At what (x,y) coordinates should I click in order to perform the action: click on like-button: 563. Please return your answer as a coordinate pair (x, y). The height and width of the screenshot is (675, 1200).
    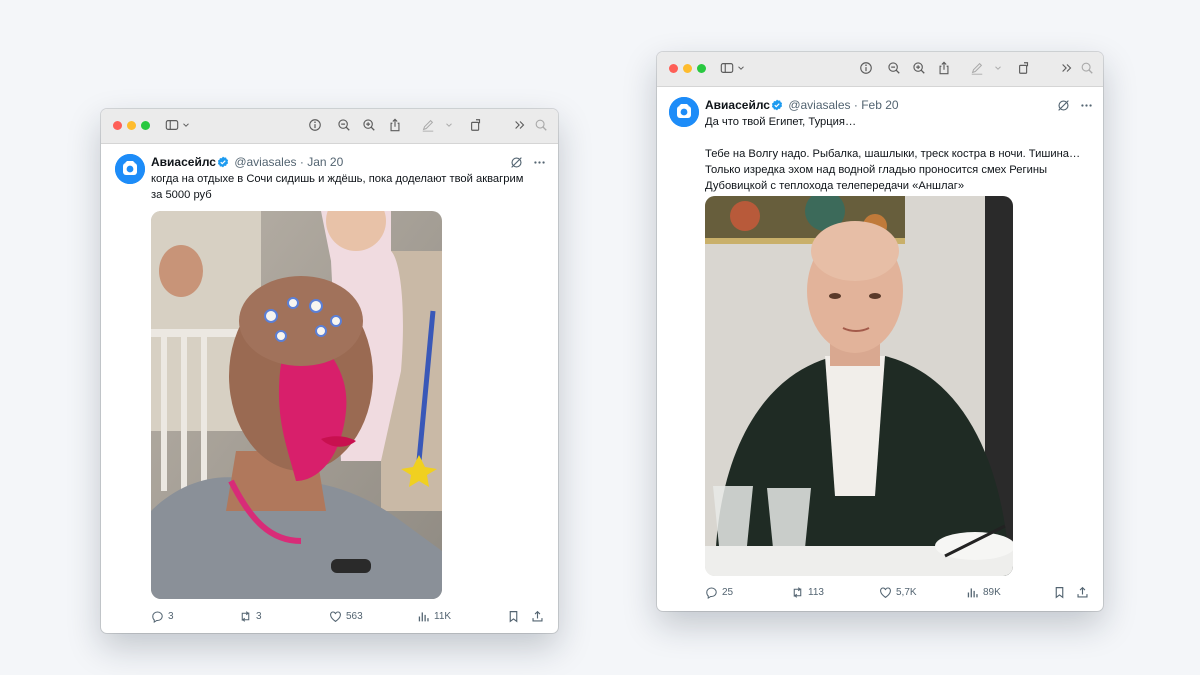
    Looking at the image, I should click on (346, 616).